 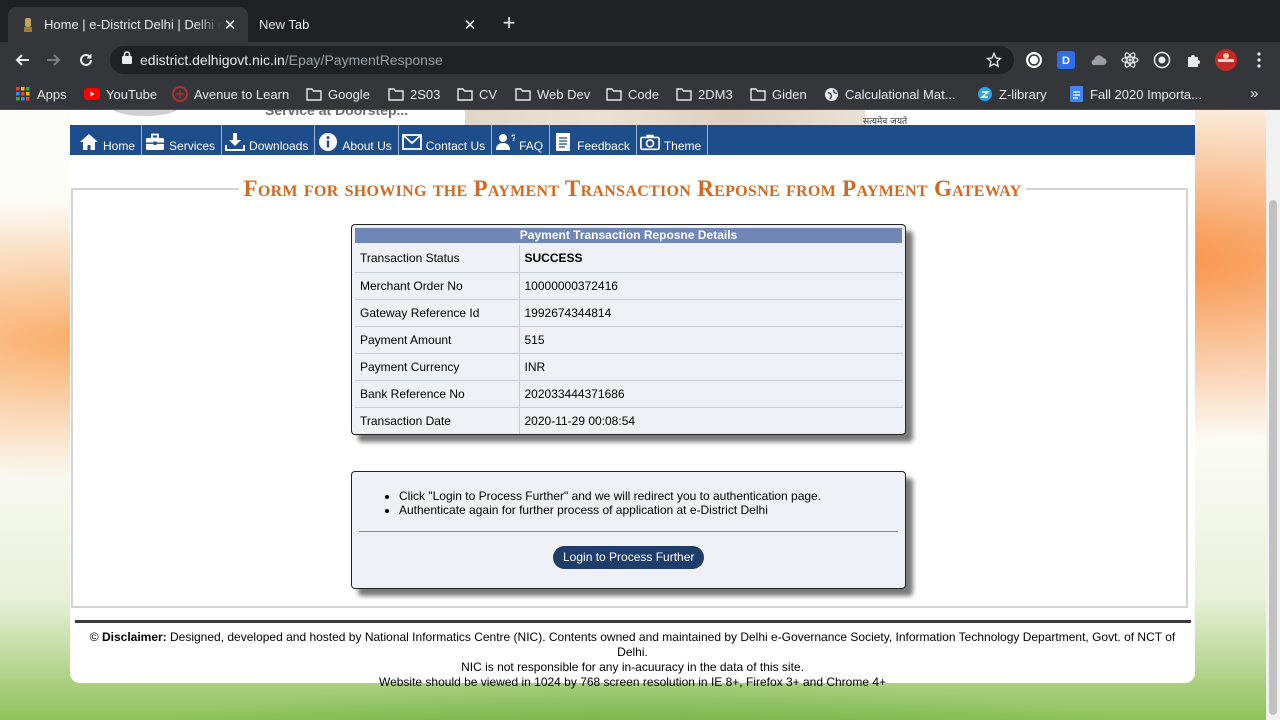 I want to click on nav-home: Home, so click(x=109, y=140).